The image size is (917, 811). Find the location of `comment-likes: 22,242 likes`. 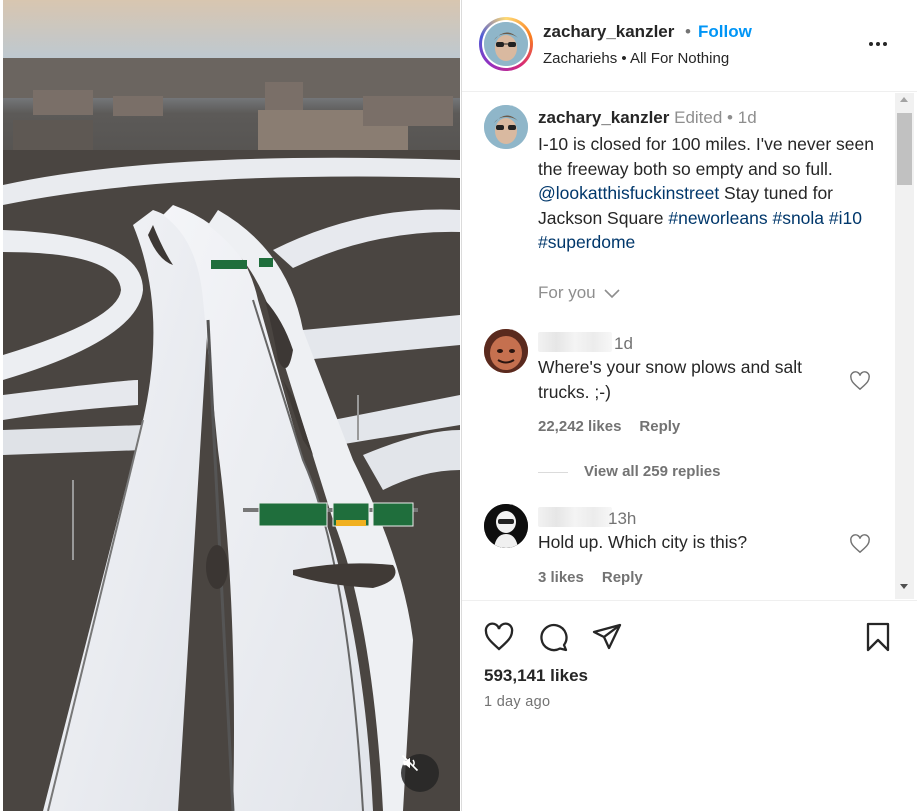

comment-likes: 22,242 likes is located at coordinates (579, 426).